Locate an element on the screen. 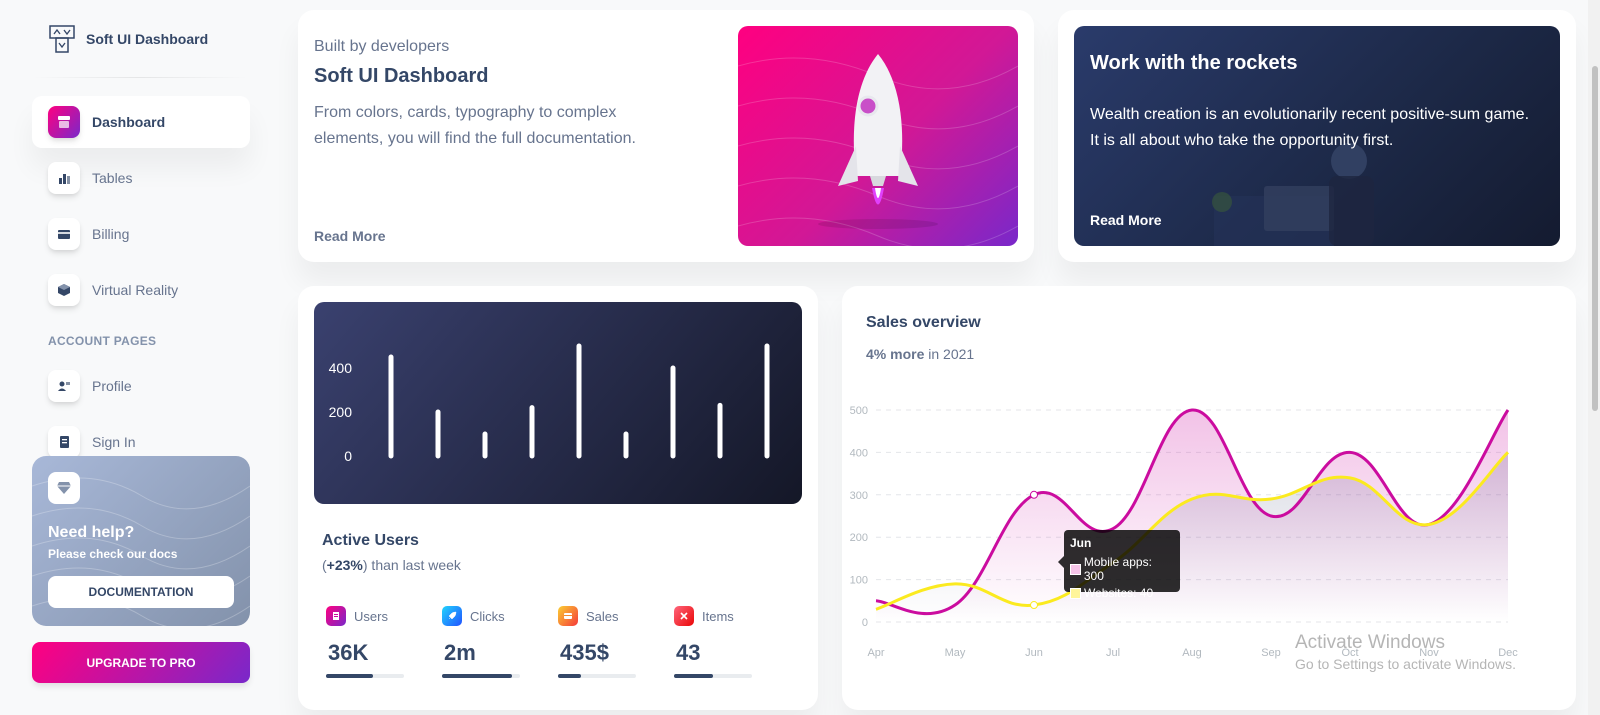 The height and width of the screenshot is (715, 1600). brand-name: Soft UI Dashboard is located at coordinates (147, 39).